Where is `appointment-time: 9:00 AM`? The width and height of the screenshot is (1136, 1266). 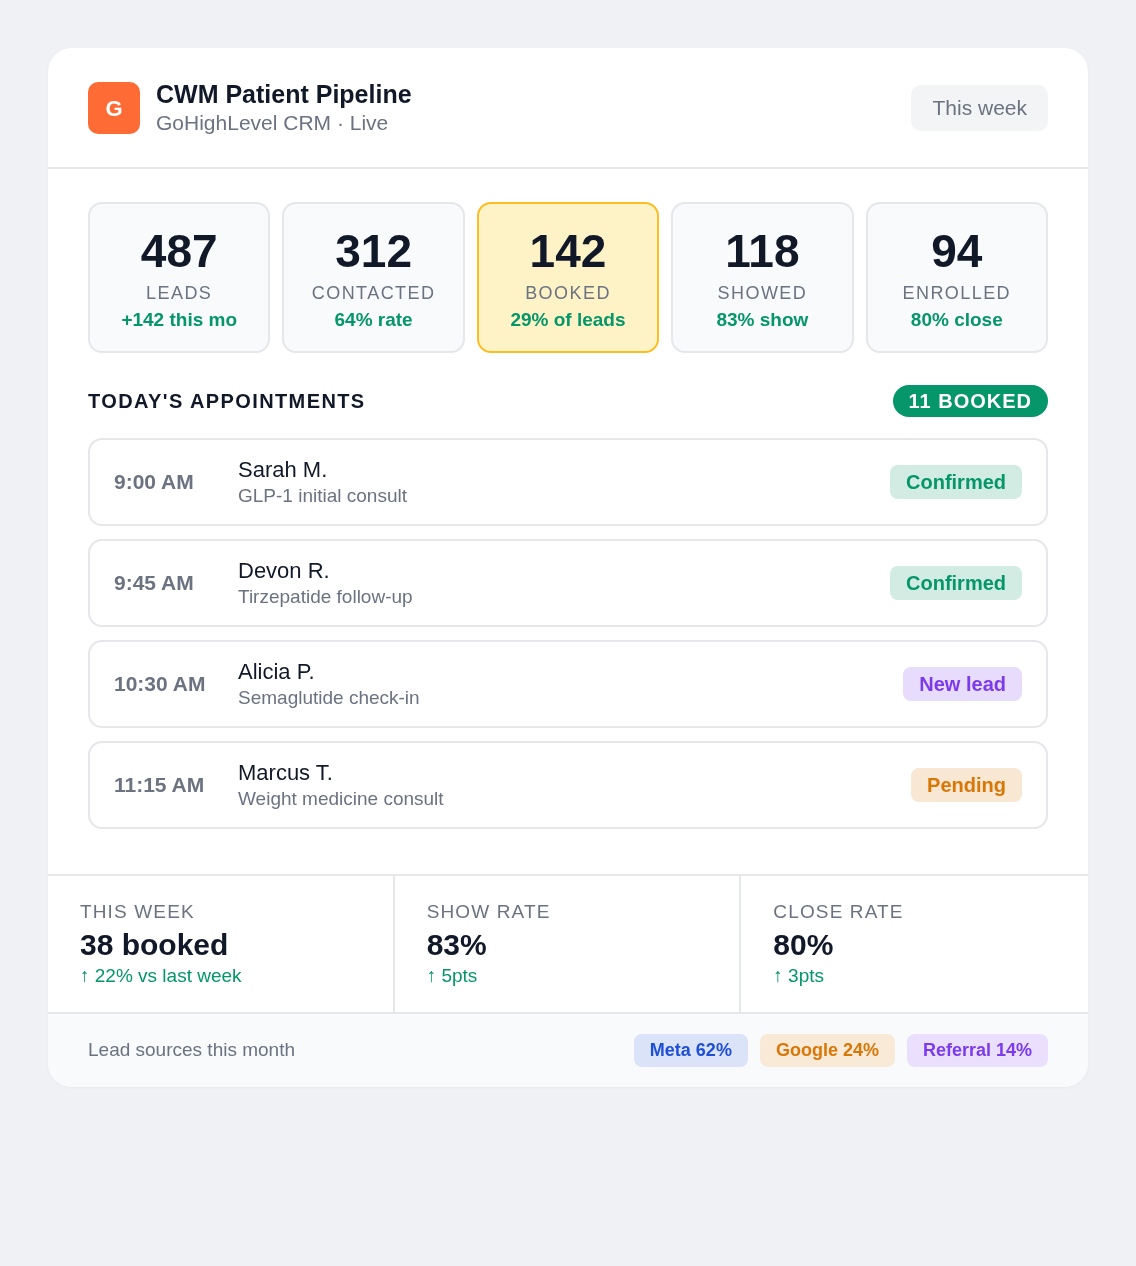
appointment-time: 9:00 AM is located at coordinates (154, 482).